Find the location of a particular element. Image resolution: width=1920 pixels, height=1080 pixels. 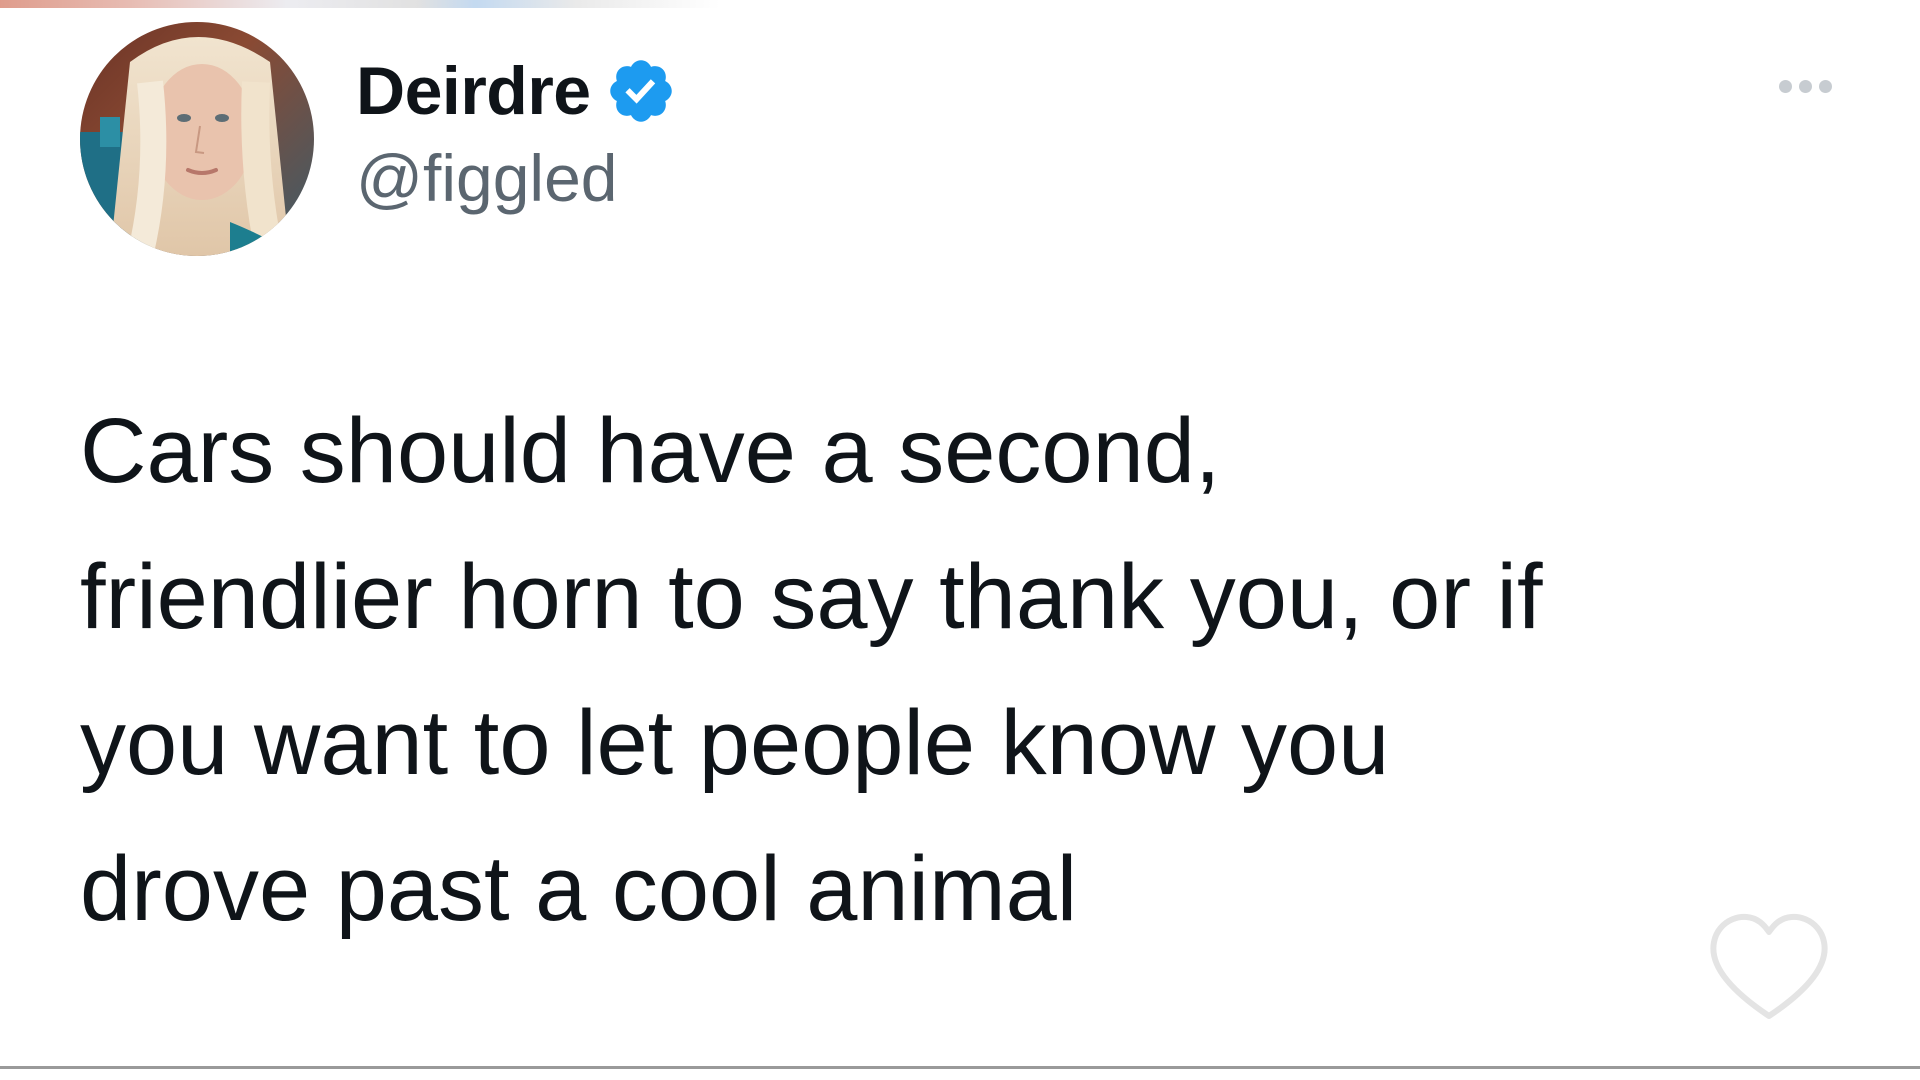

display-name: Deirdre is located at coordinates (473, 91).